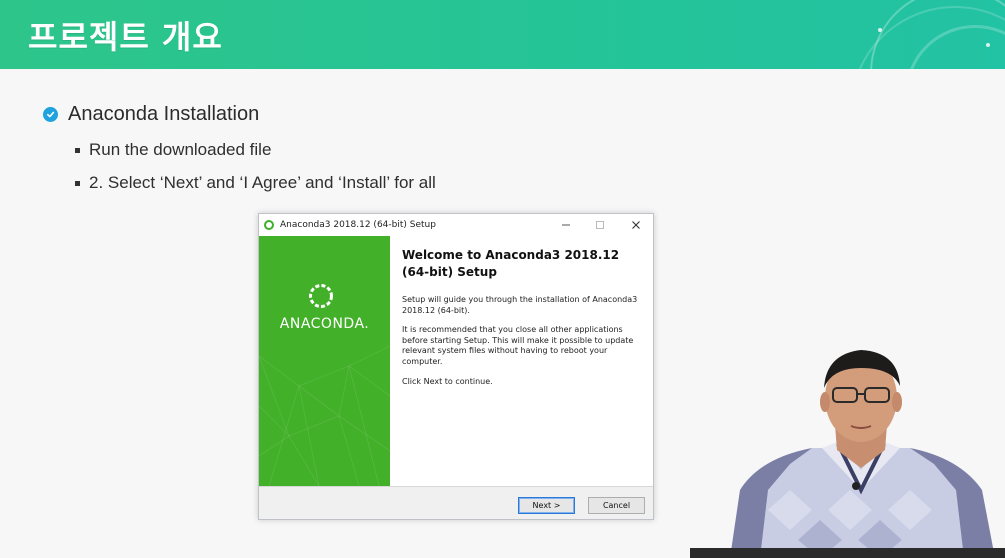 This screenshot has height=558, width=1005. What do you see at coordinates (269, 225) in the screenshot?
I see `anaconda-app-icon` at bounding box center [269, 225].